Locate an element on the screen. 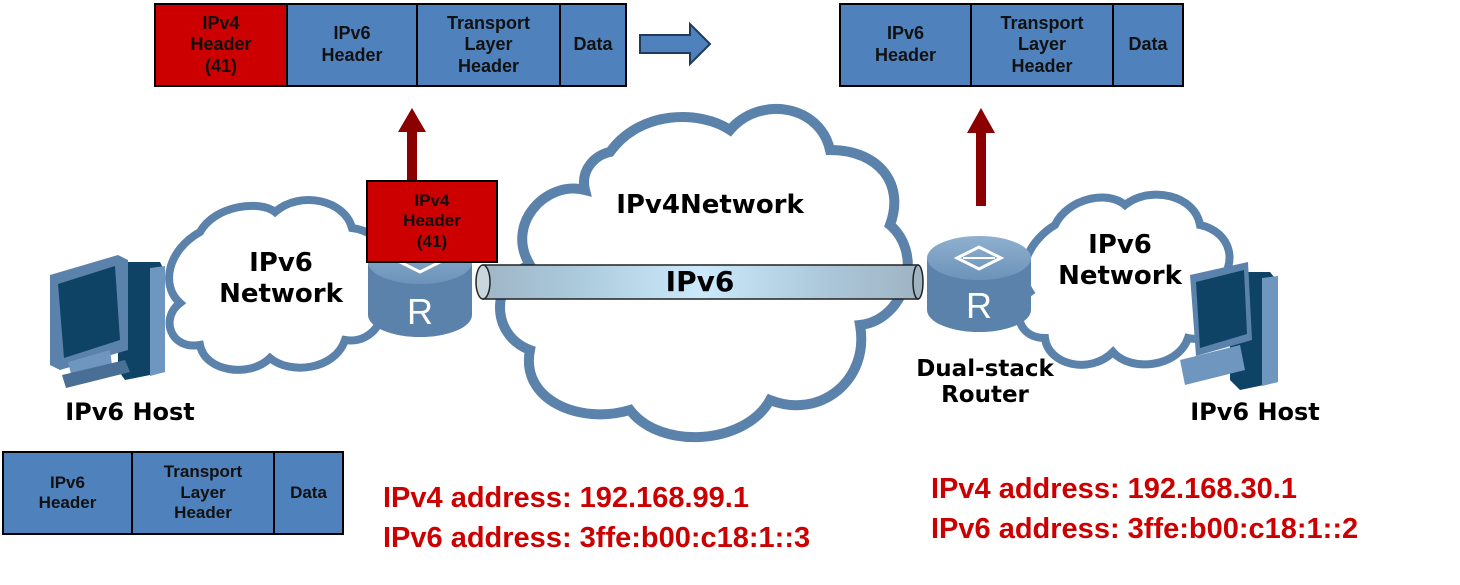 The width and height of the screenshot is (1460, 585). original-ipv6-packet: IPv6 Header Transport Layer Header Data is located at coordinates (173, 493).